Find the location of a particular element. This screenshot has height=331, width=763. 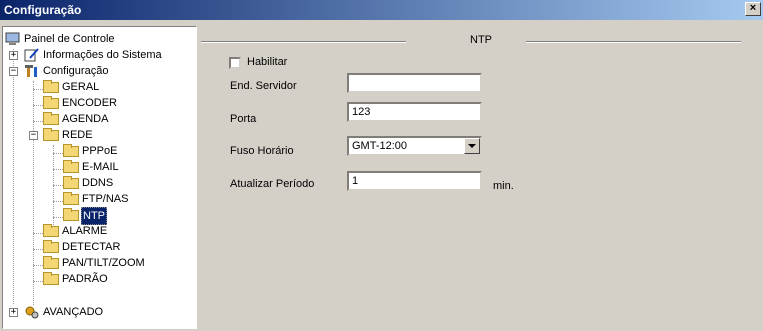

tree-label: PAN/TILT/ZOOM is located at coordinates (103, 263).